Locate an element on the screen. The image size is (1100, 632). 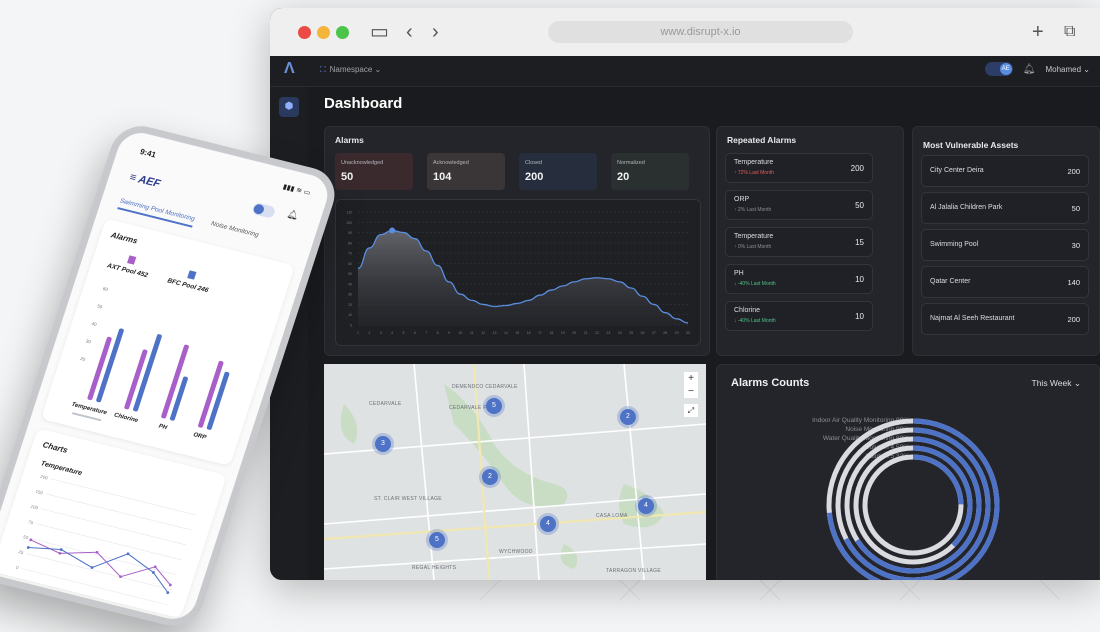
alarms-title: Alarms is located at coordinates (349, 140).